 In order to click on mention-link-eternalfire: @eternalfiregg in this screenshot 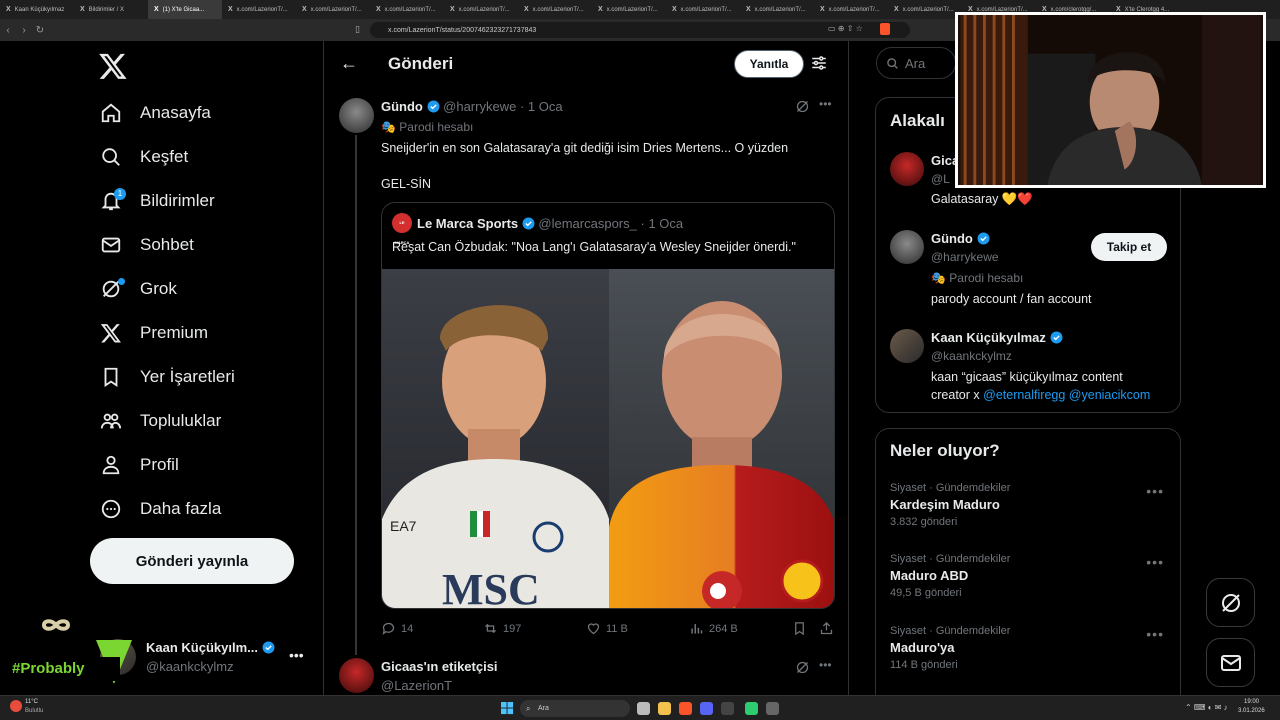, I will do `click(1024, 395)`.